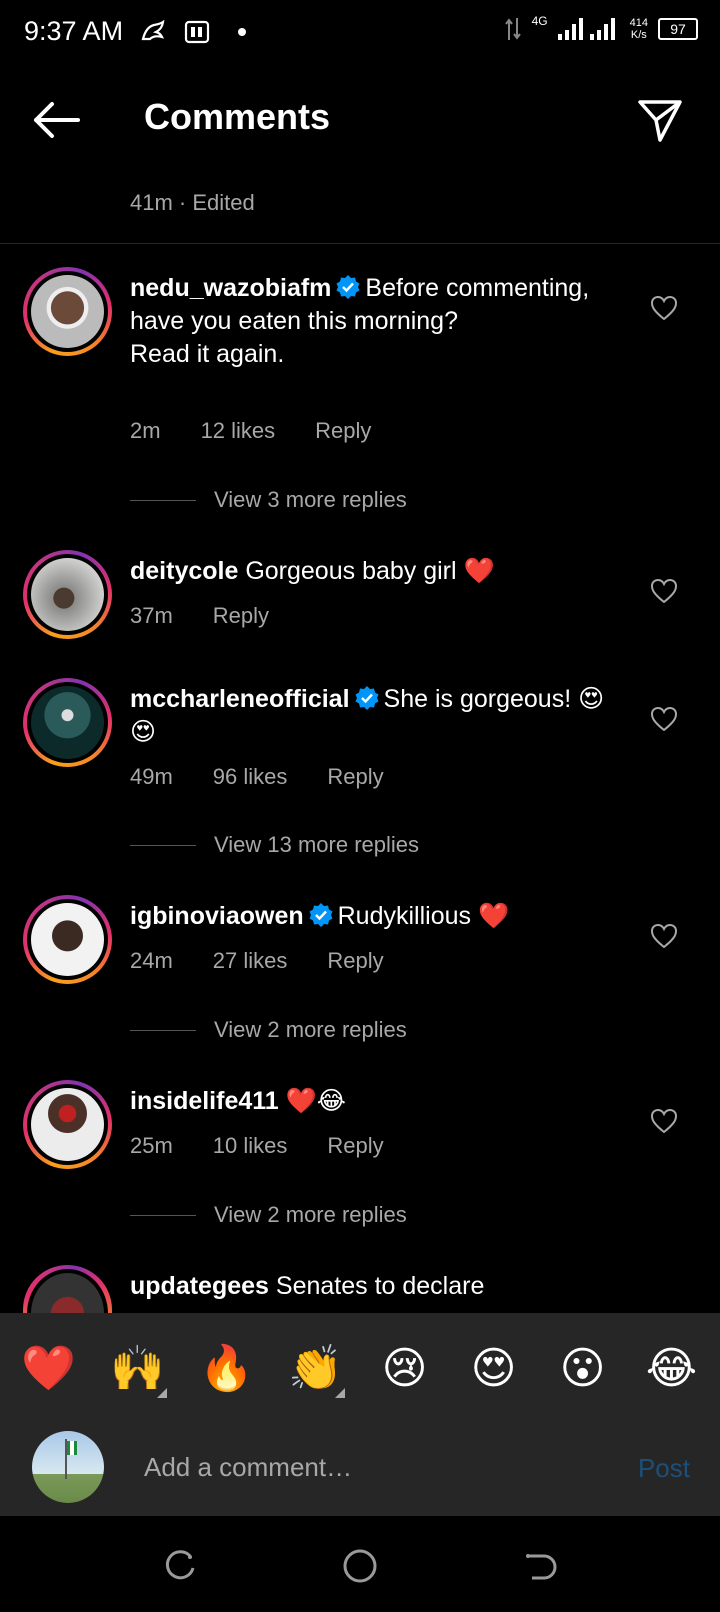 The image size is (720, 1612). I want to click on comment-input-bar: Post, so click(360, 1469).